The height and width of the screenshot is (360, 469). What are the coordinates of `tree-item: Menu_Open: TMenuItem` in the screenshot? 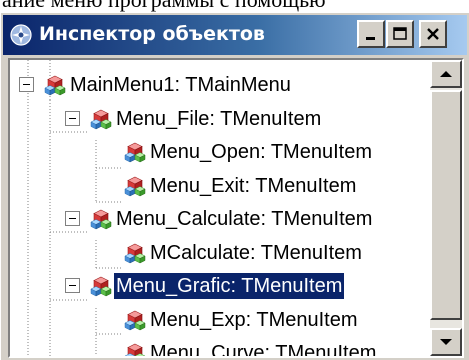 It's located at (248, 152).